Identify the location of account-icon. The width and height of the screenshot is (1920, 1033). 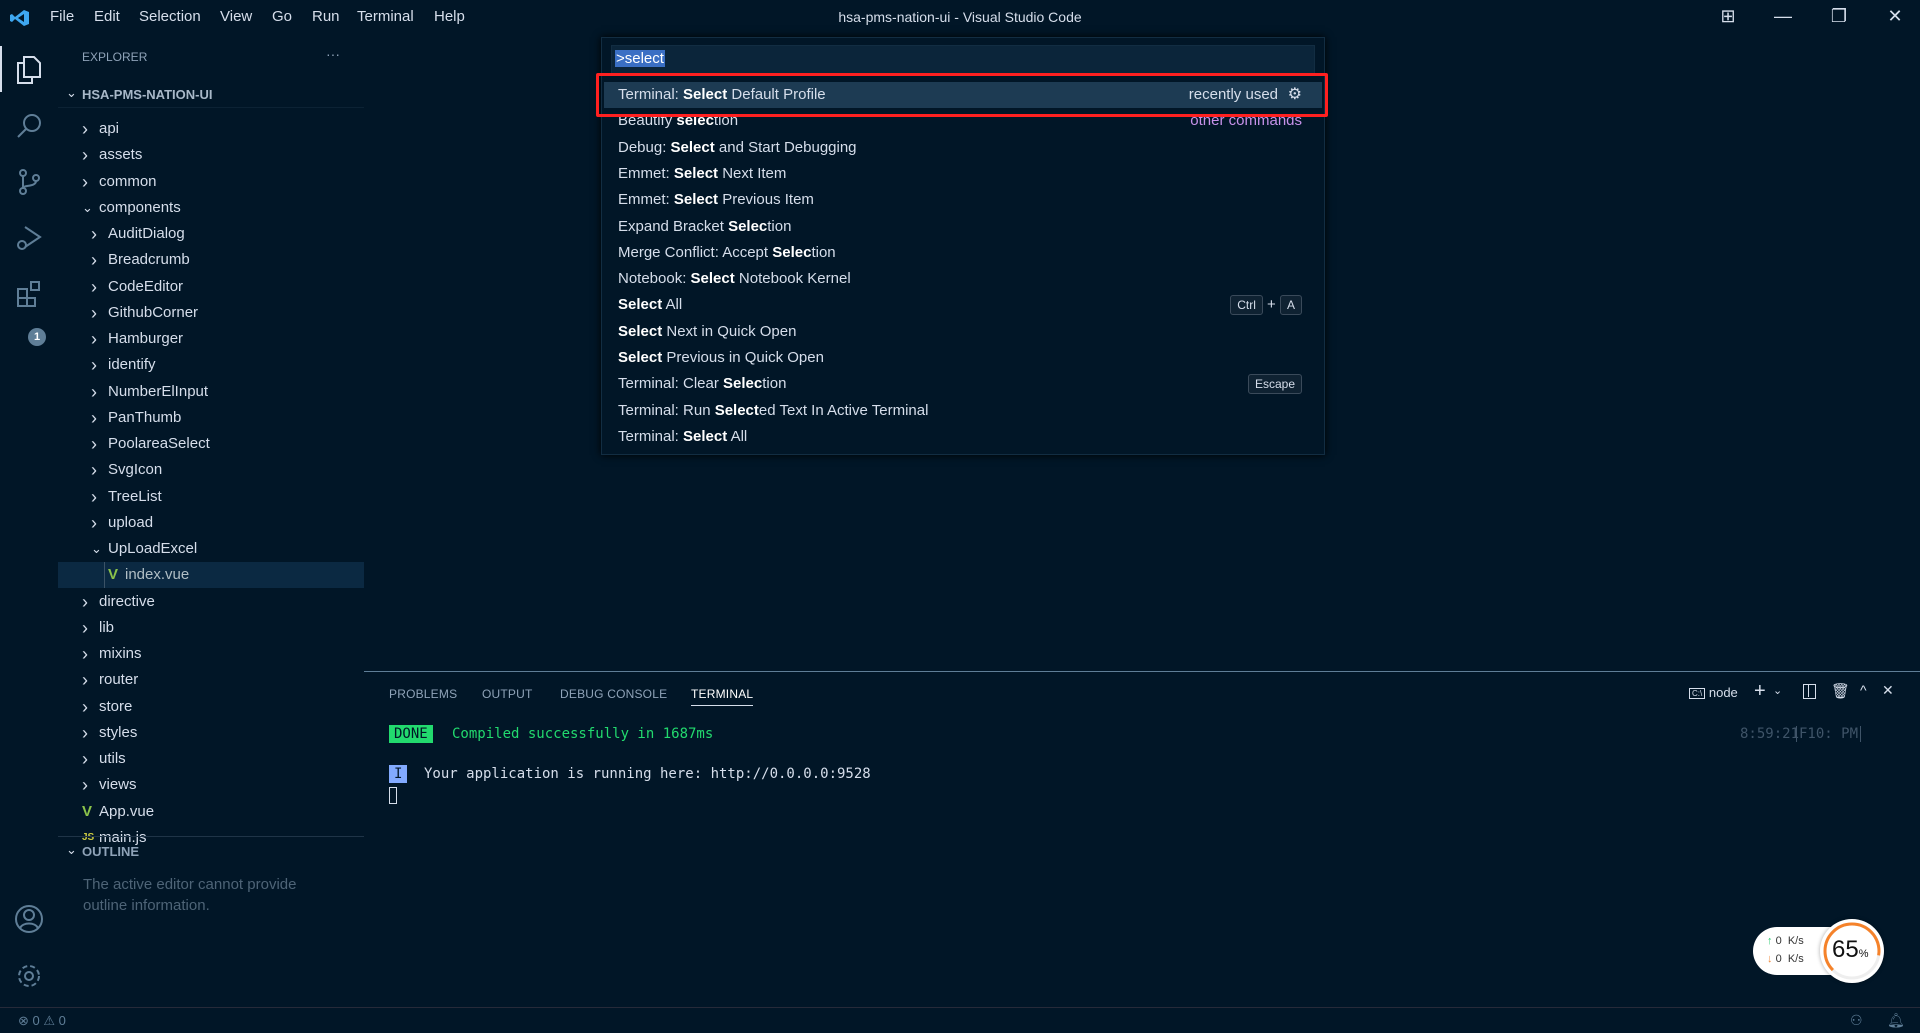
(29, 919).